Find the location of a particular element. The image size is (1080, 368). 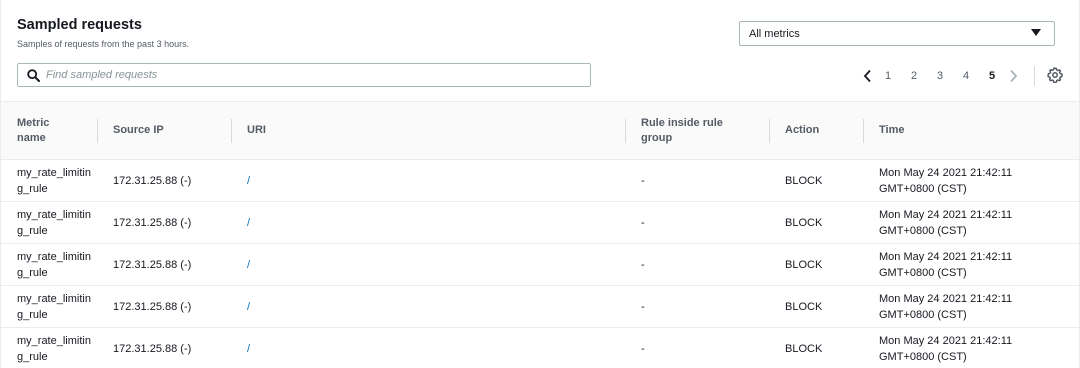

page-3: 3 is located at coordinates (940, 76).